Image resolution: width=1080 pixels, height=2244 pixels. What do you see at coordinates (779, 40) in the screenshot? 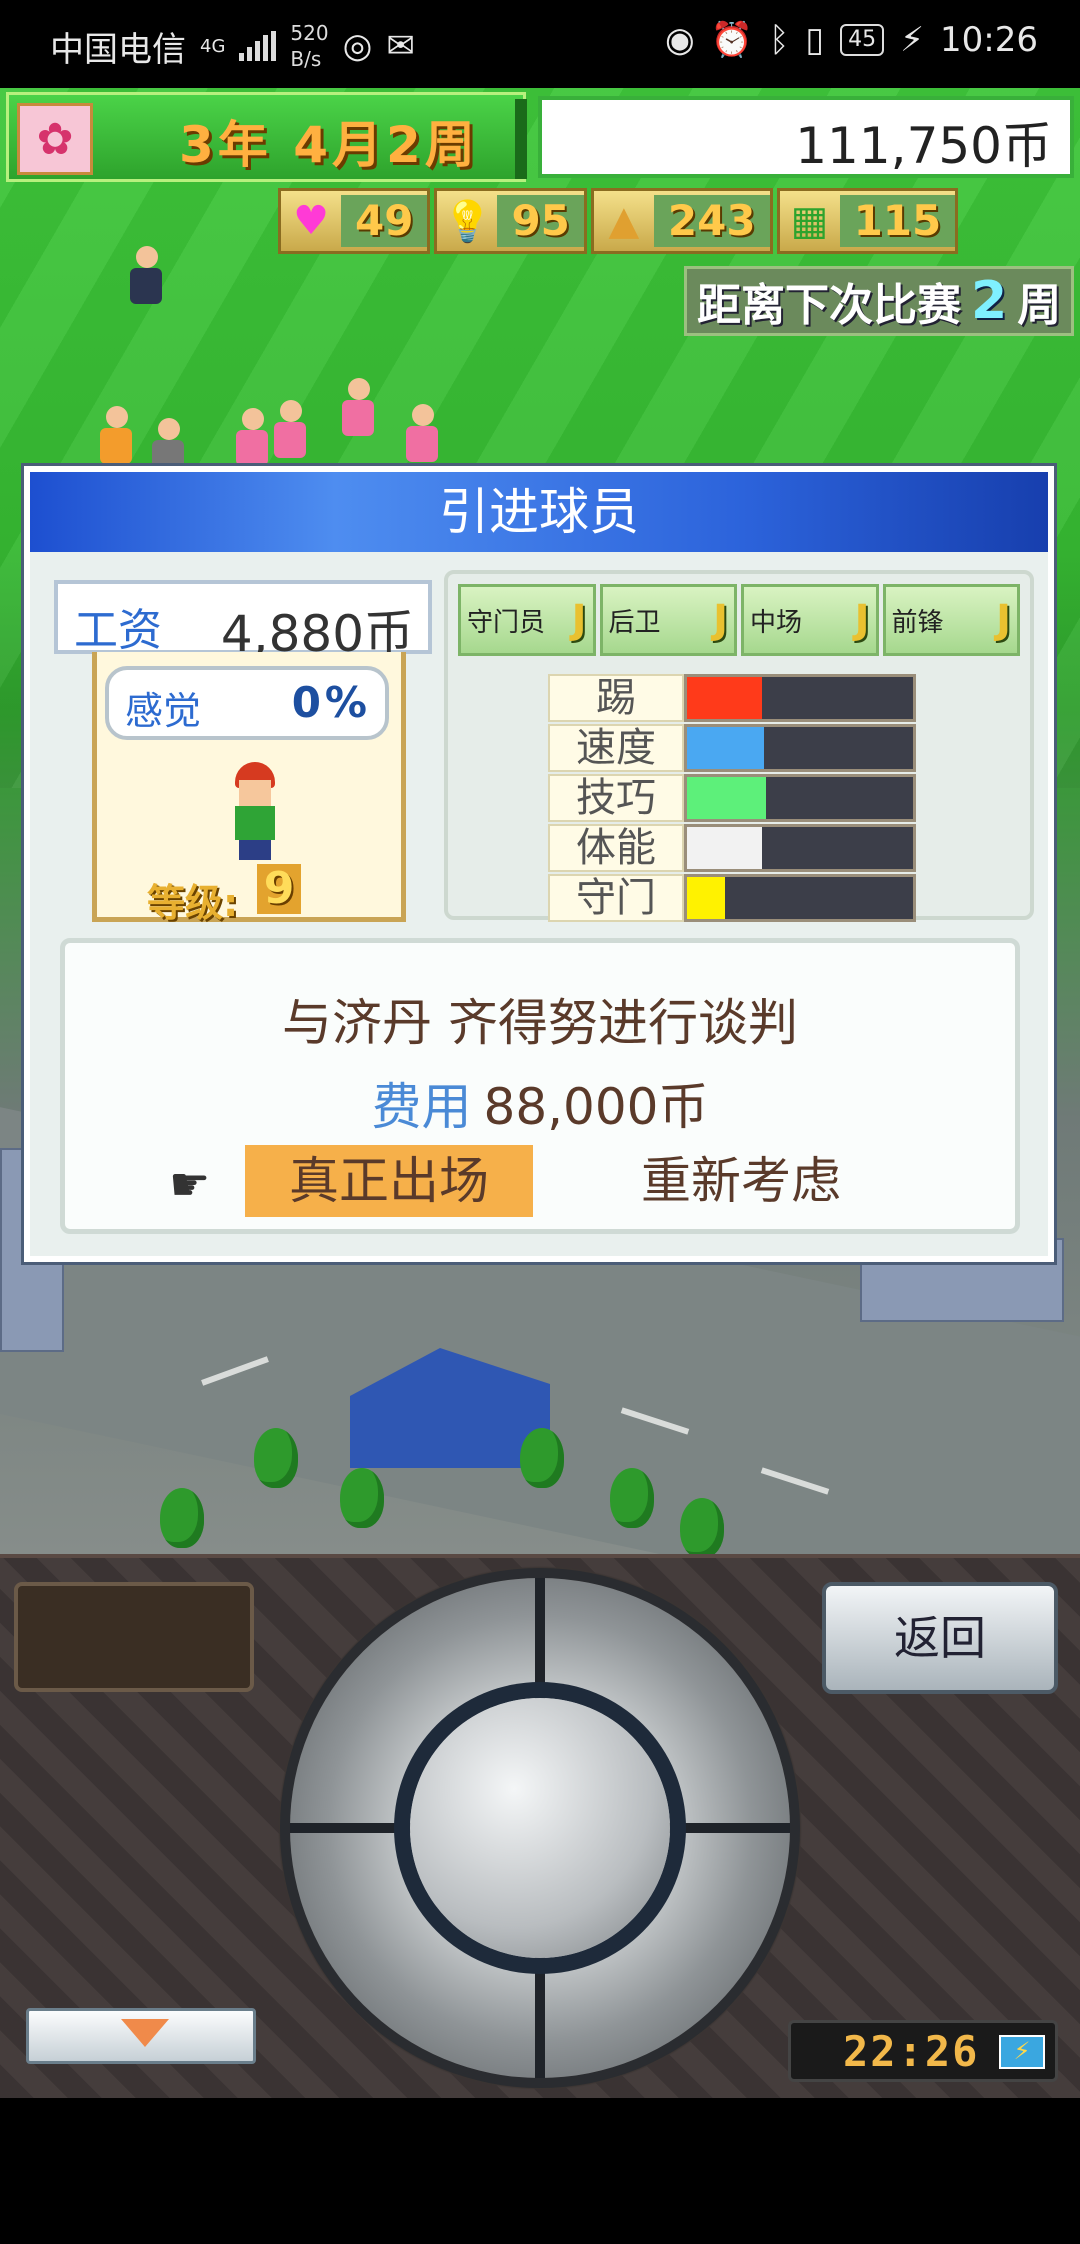
I see `bluetooth-icon: ᛒ` at bounding box center [779, 40].